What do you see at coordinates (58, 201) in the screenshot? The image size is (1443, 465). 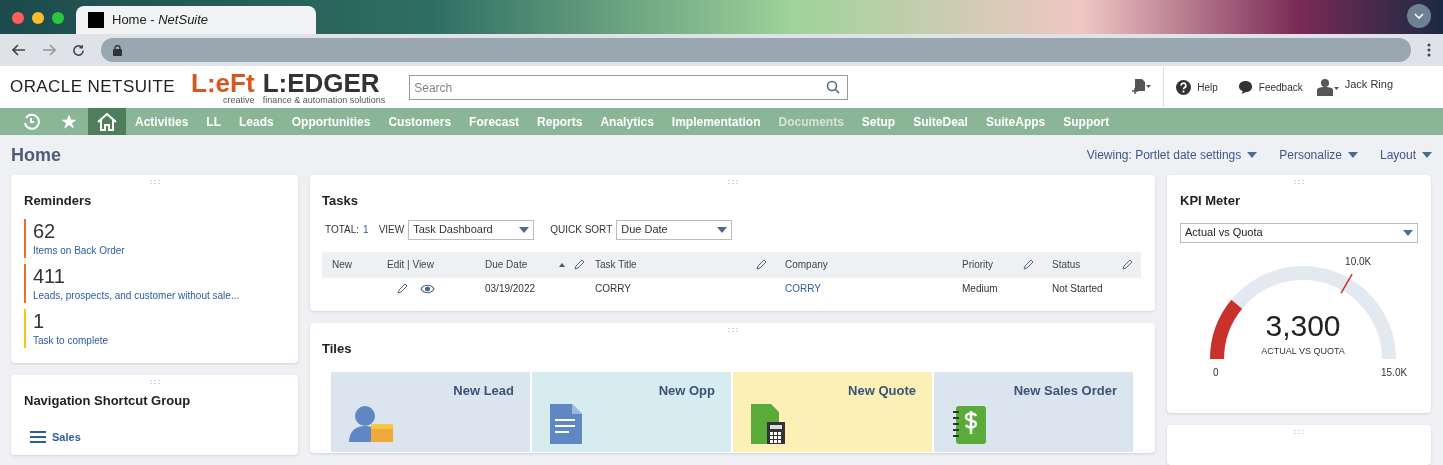 I see `portlet-title: Reminders` at bounding box center [58, 201].